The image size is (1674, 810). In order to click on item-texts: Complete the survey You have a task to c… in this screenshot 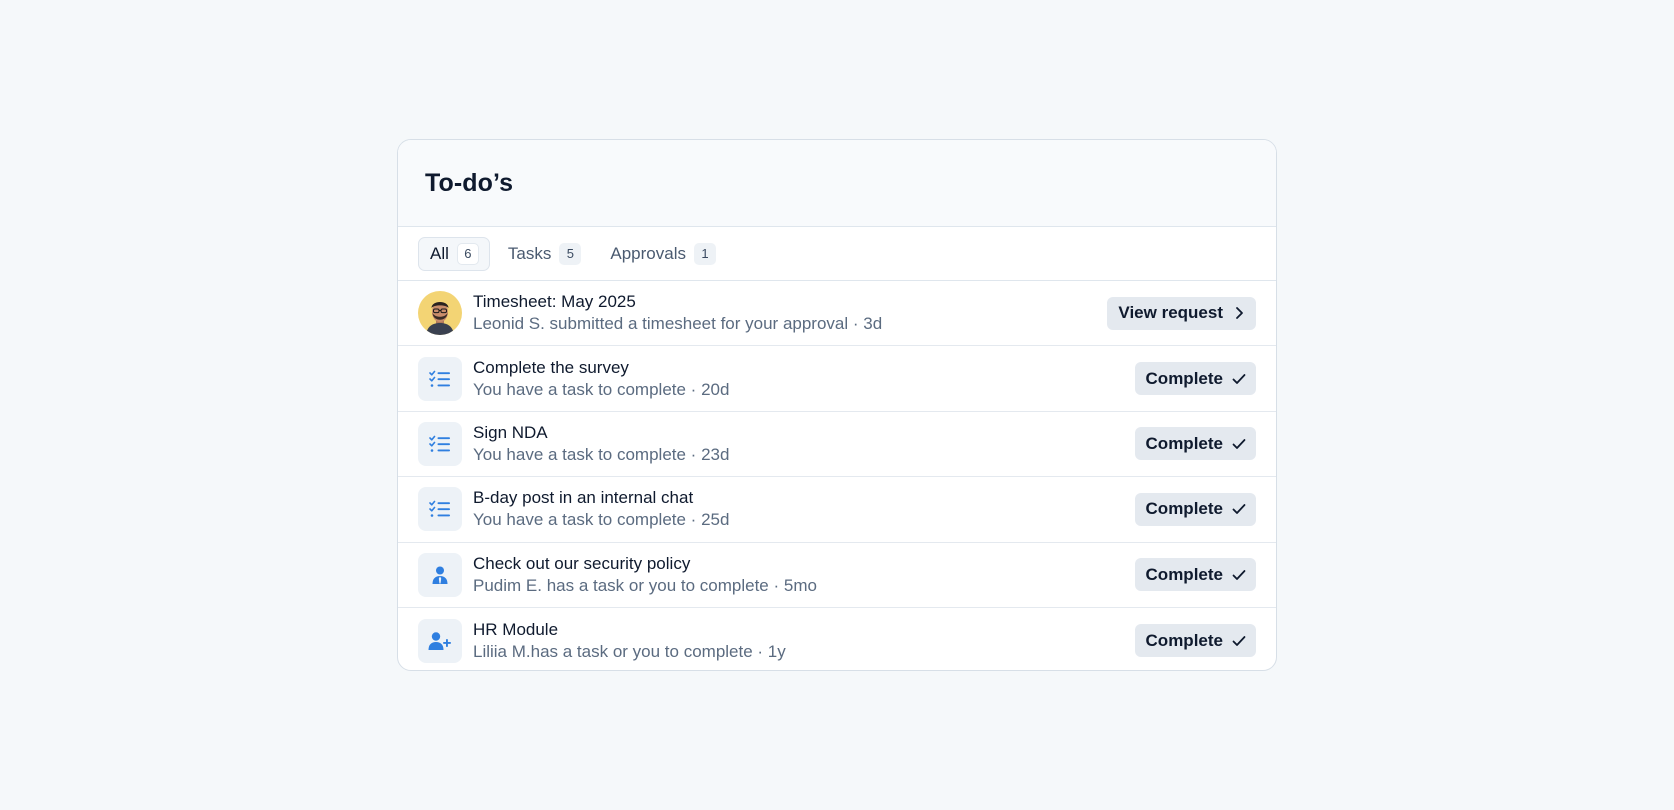, I will do `click(804, 379)`.